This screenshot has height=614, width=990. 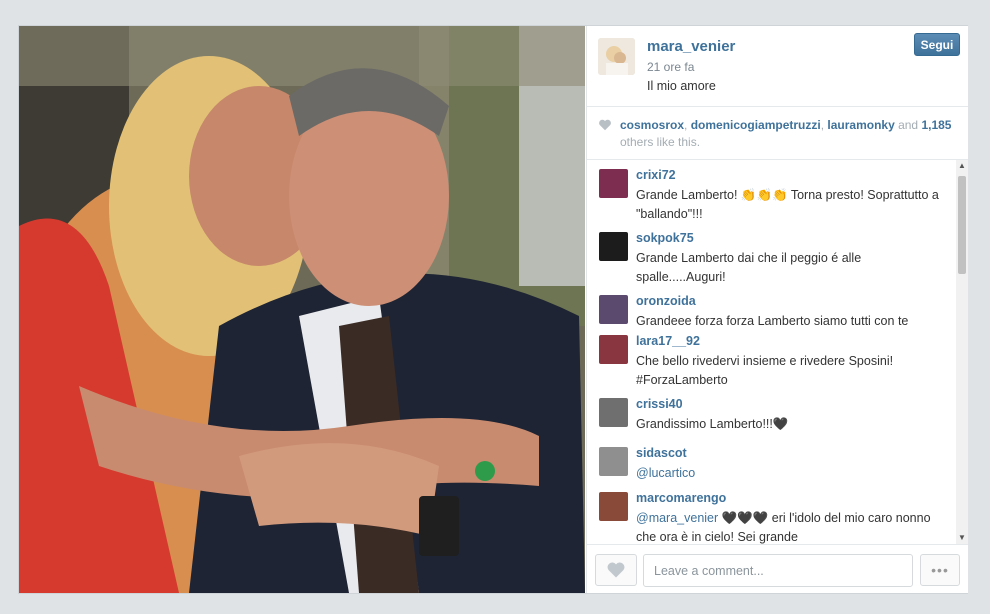 I want to click on comment-username: lara17__92, so click(x=668, y=341).